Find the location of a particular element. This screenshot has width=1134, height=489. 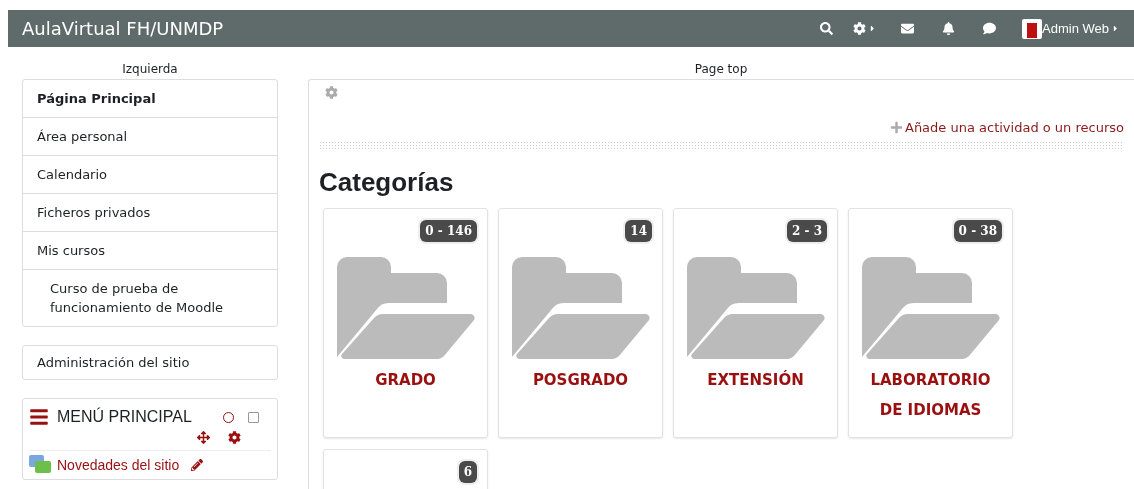

bell-icon is located at coordinates (949, 28).